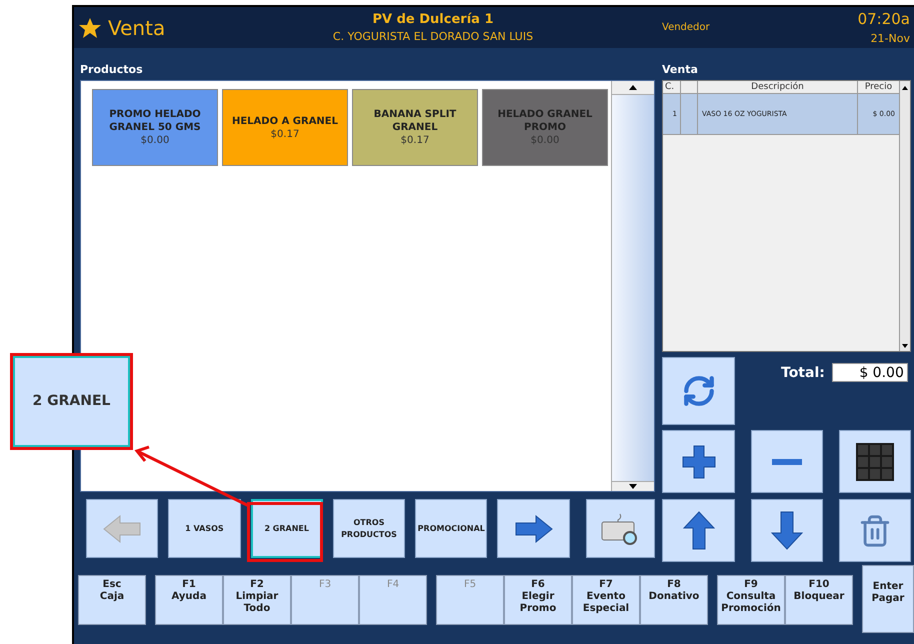  I want to click on delete-button, so click(875, 530).